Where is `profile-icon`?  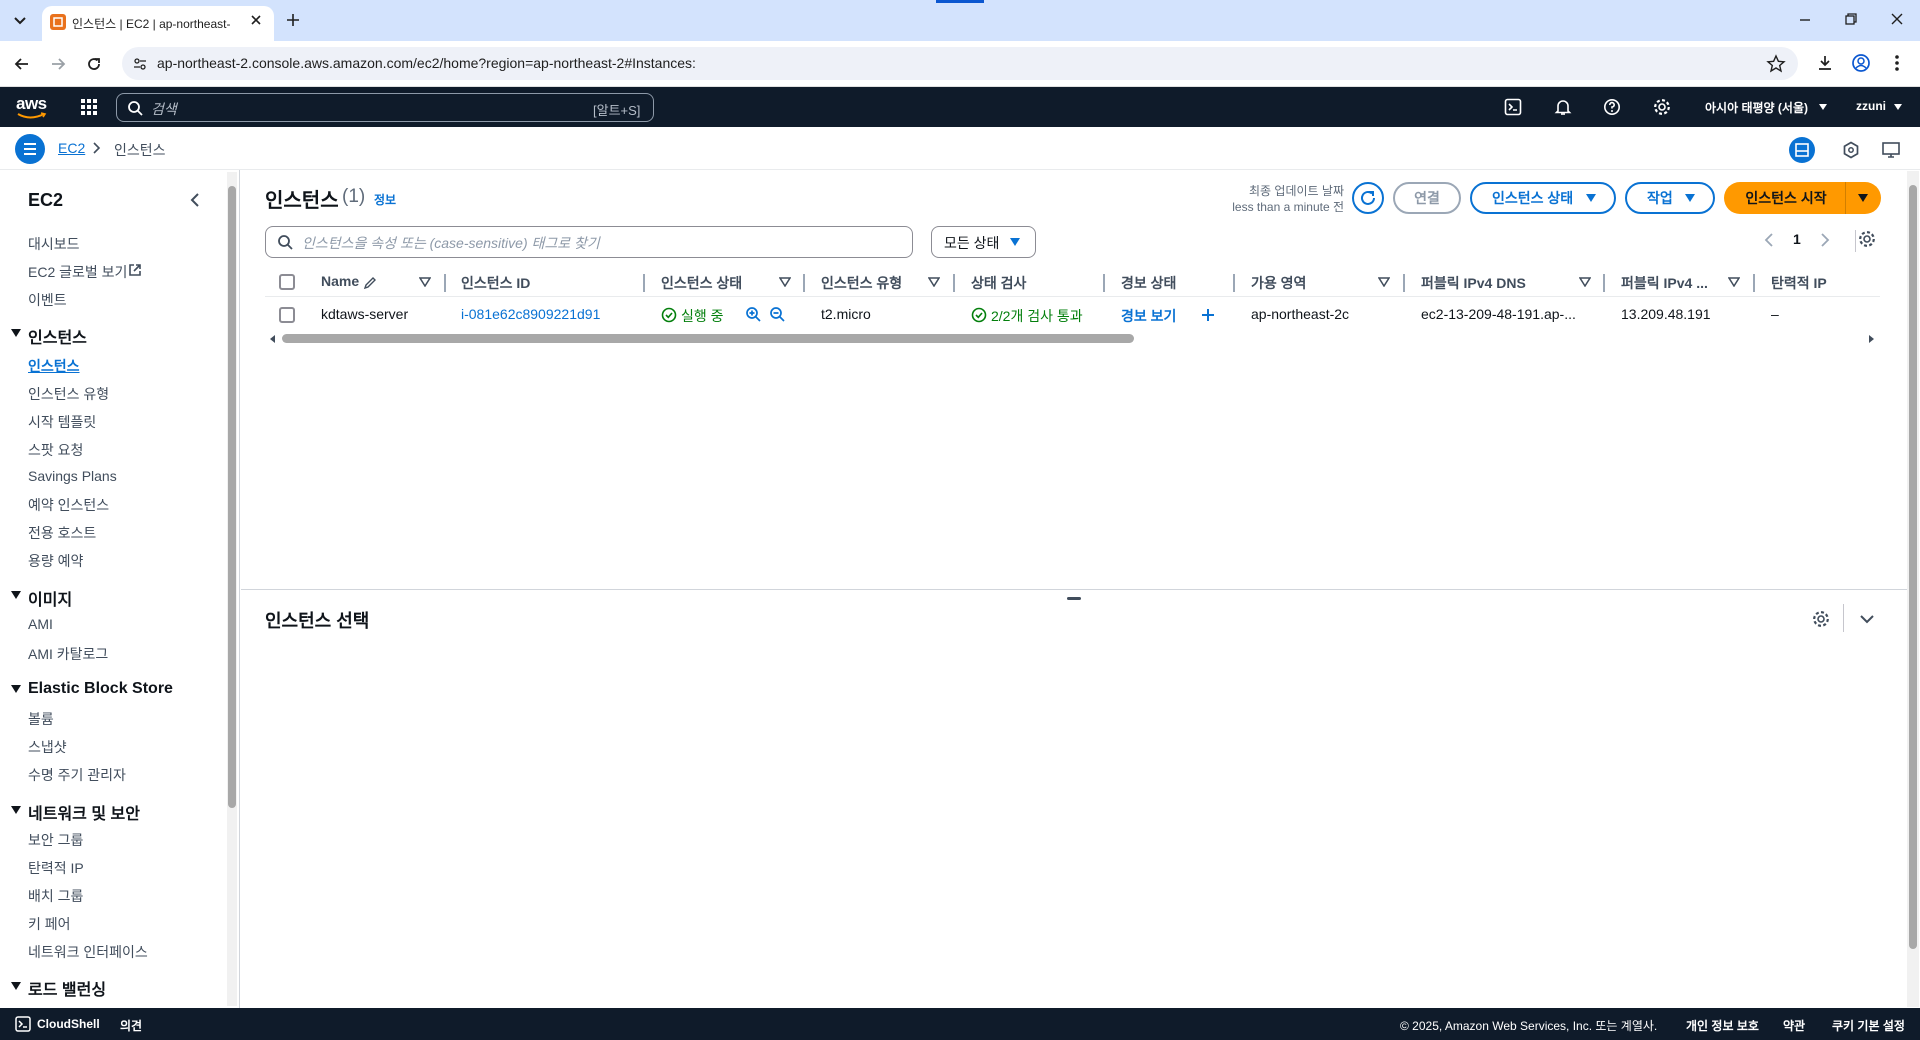
profile-icon is located at coordinates (1861, 63).